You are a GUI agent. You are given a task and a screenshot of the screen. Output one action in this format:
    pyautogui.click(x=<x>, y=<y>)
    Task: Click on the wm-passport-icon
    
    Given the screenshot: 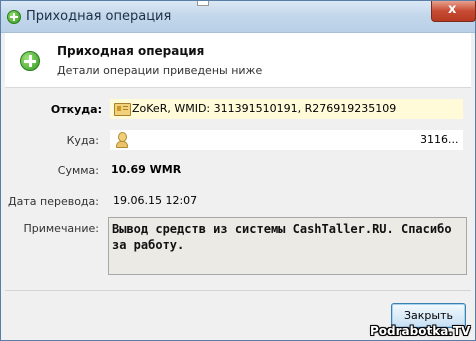 What is the action you would take?
    pyautogui.click(x=122, y=109)
    